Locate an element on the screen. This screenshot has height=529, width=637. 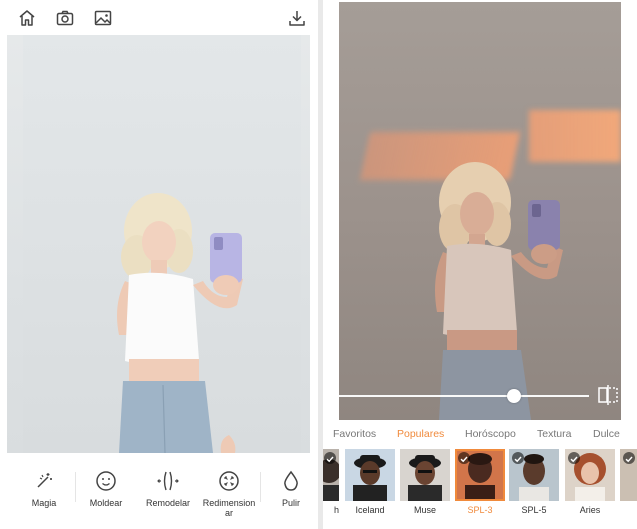
tool-moldear: Moldear is located at coordinates (106, 489).